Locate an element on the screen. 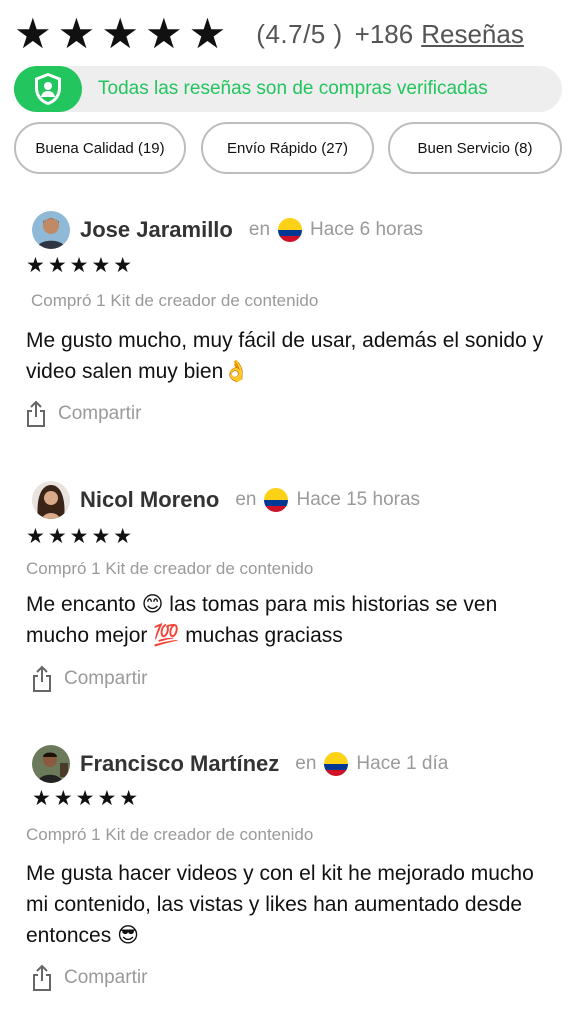 The height and width of the screenshot is (1024, 576). reviews-link: Reseñas is located at coordinates (472, 34).